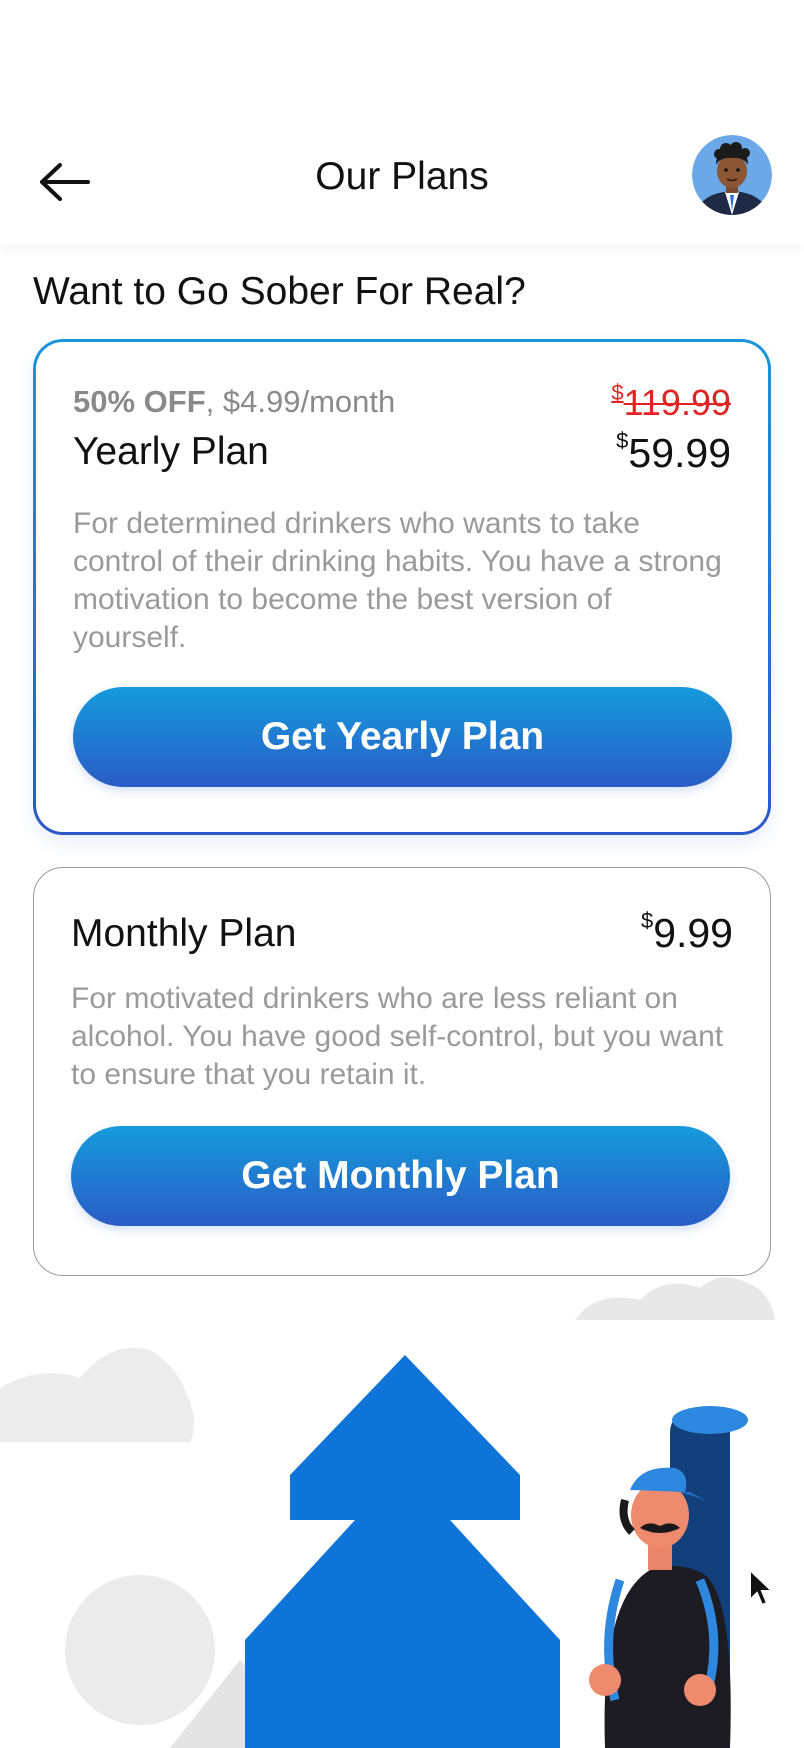 The height and width of the screenshot is (1748, 804). What do you see at coordinates (679, 453) in the screenshot?
I see `price-value: 59.99` at bounding box center [679, 453].